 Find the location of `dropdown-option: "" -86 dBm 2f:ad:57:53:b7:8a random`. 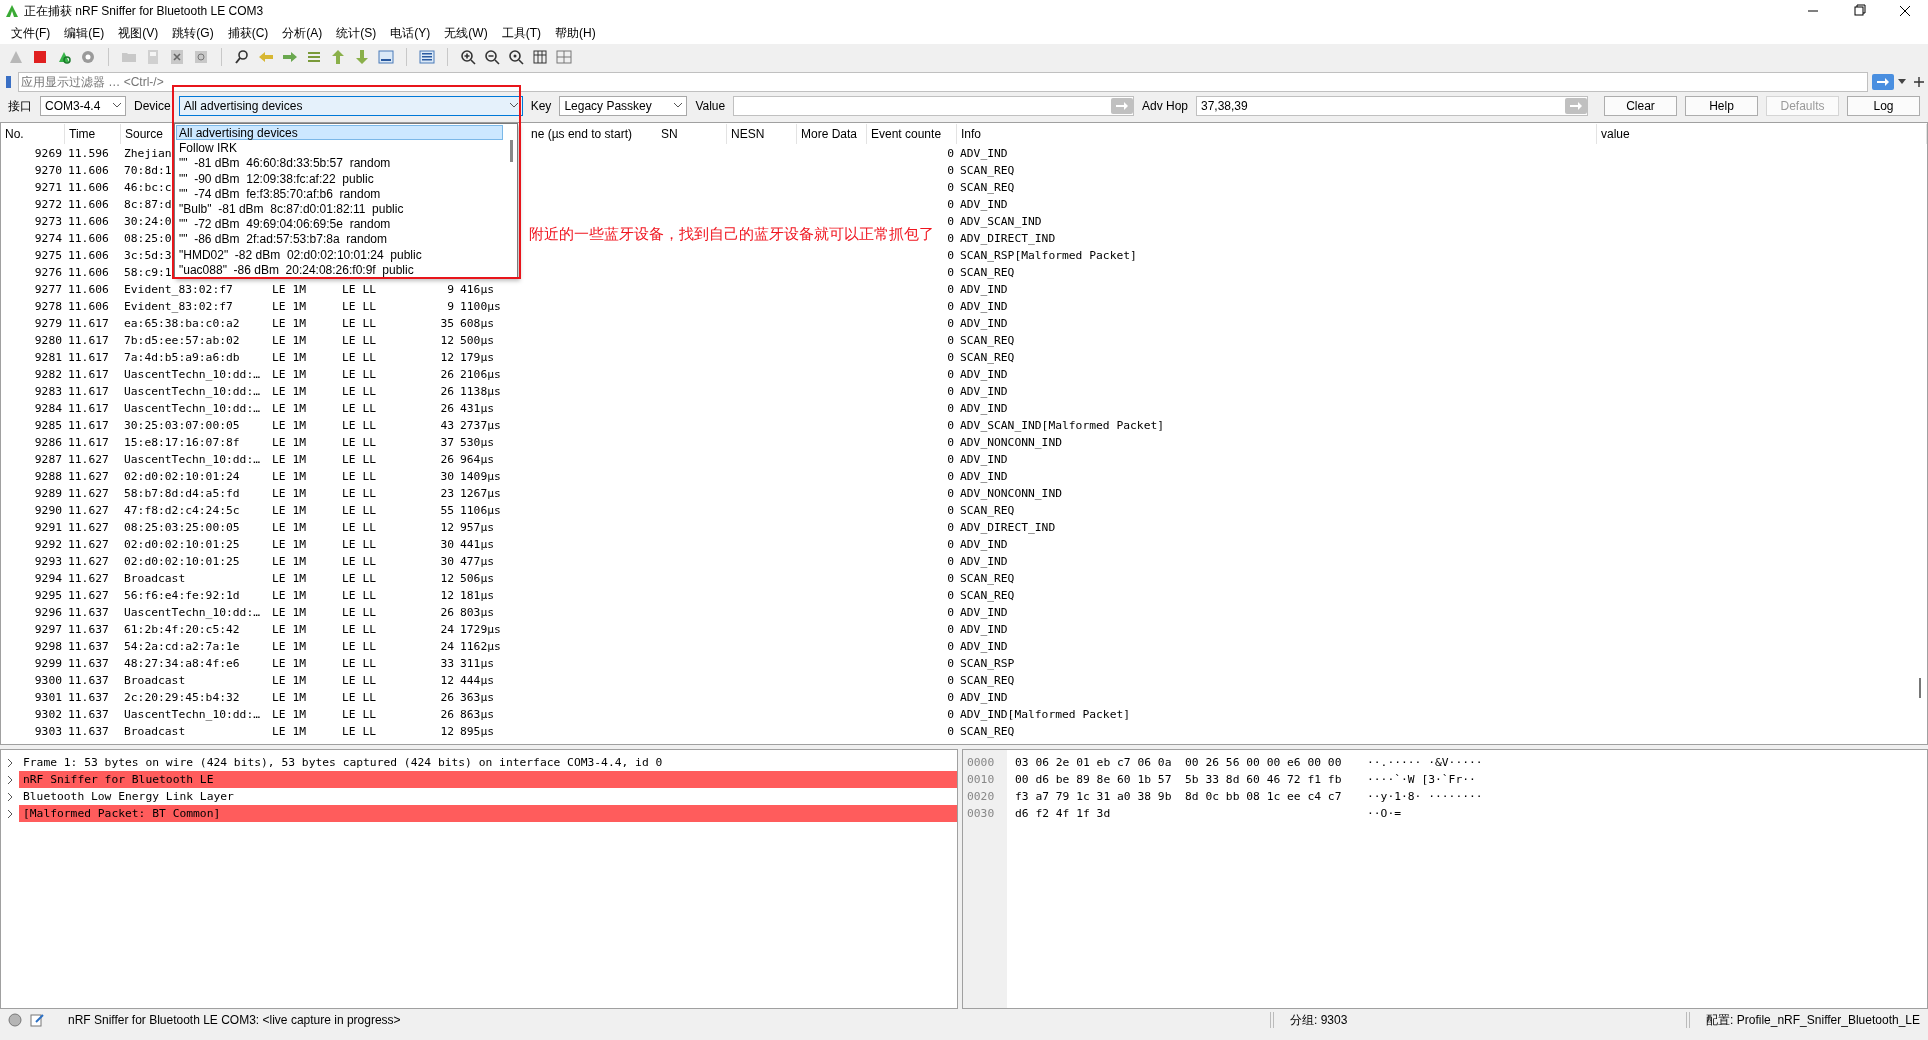

dropdown-option: "" -86 dBm 2f:ad:57:53:b7:8a random is located at coordinates (339, 239).